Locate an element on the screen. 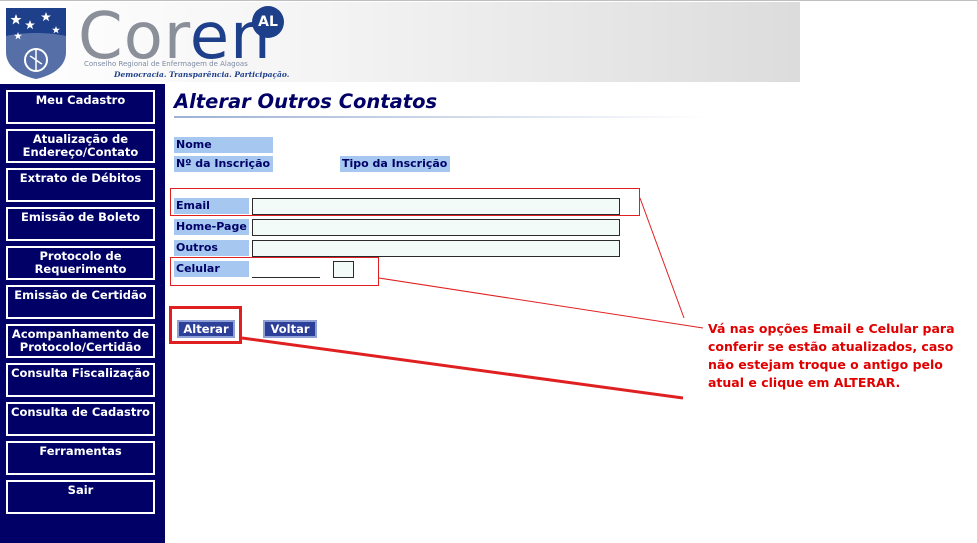  title-divider is located at coordinates (441, 117).